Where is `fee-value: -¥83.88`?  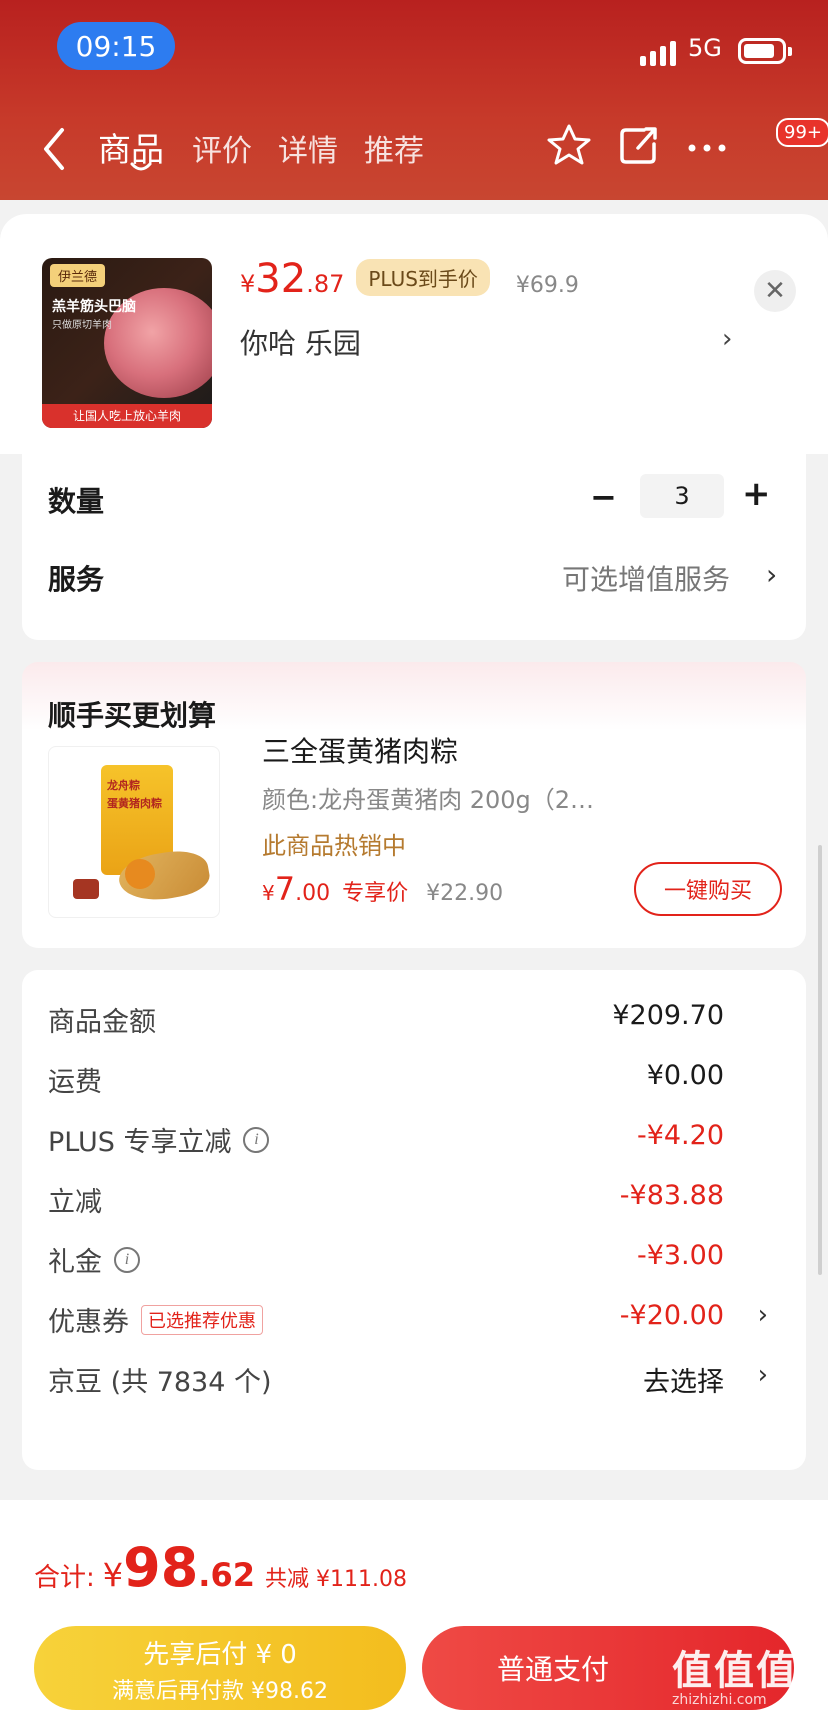 fee-value: -¥83.88 is located at coordinates (671, 1195).